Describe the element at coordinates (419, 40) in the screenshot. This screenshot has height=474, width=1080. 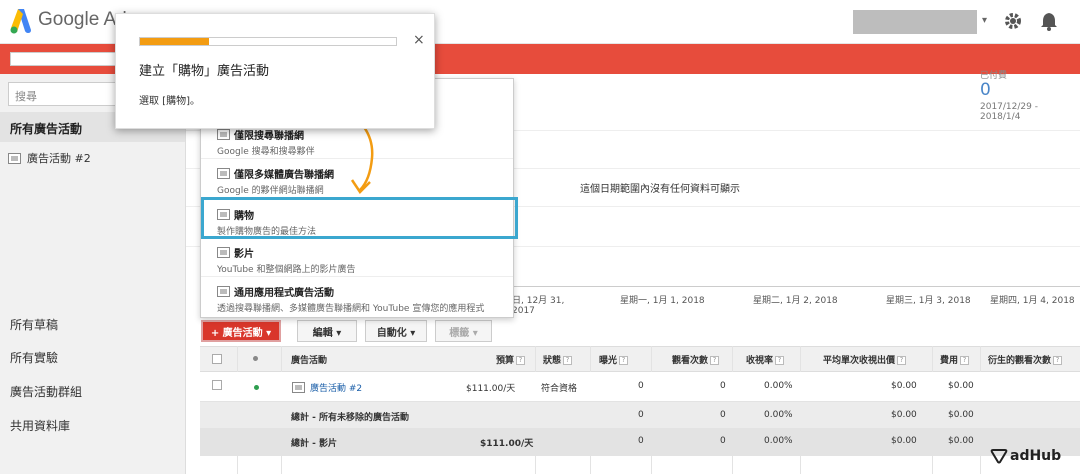
I see `close-icon: ×` at that location.